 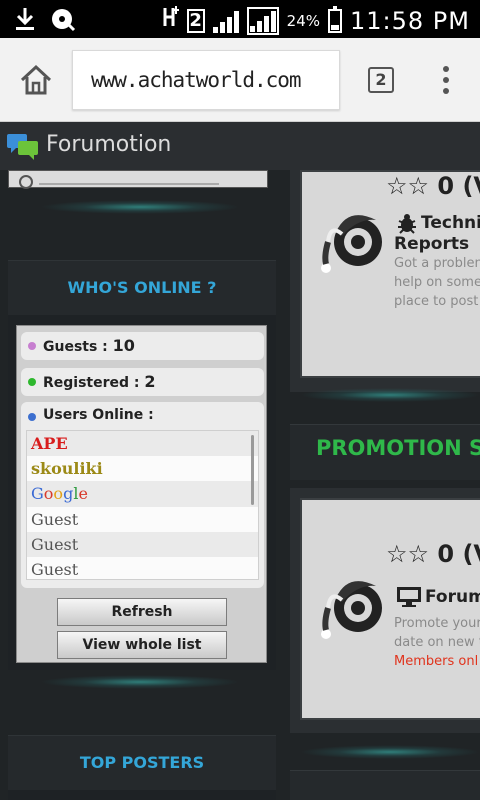 I want to click on forumotion-brand: Forumotion, so click(x=108, y=144).